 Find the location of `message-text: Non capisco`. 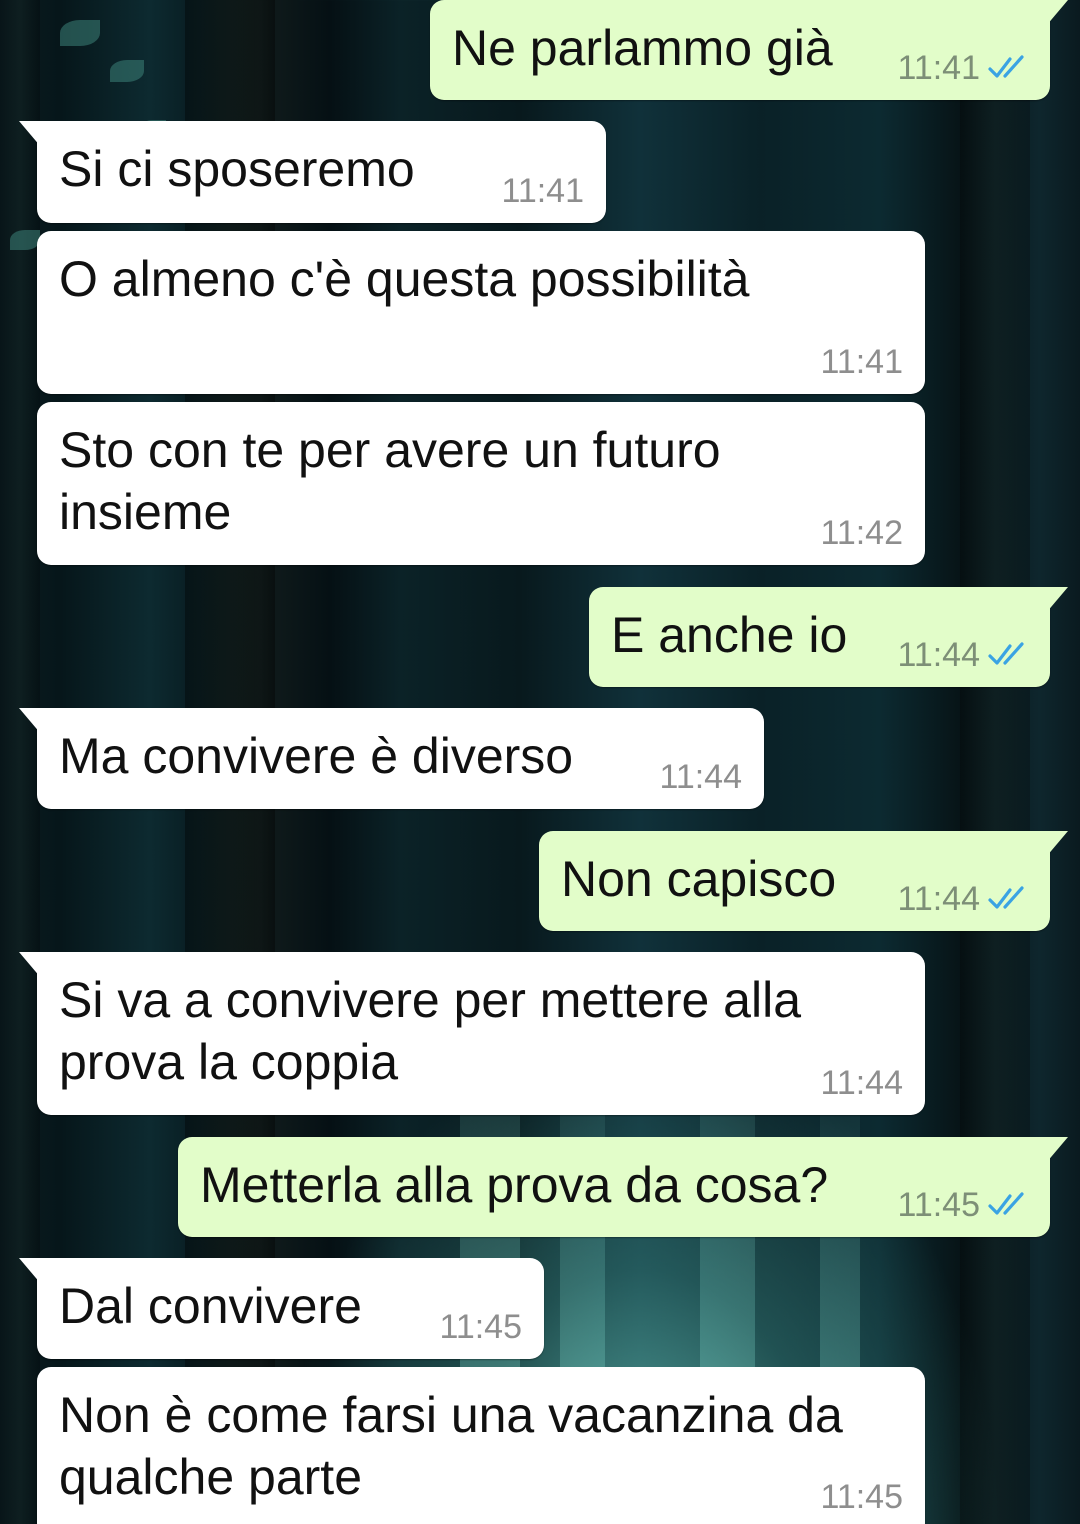

message-text: Non capisco is located at coordinates (699, 879).